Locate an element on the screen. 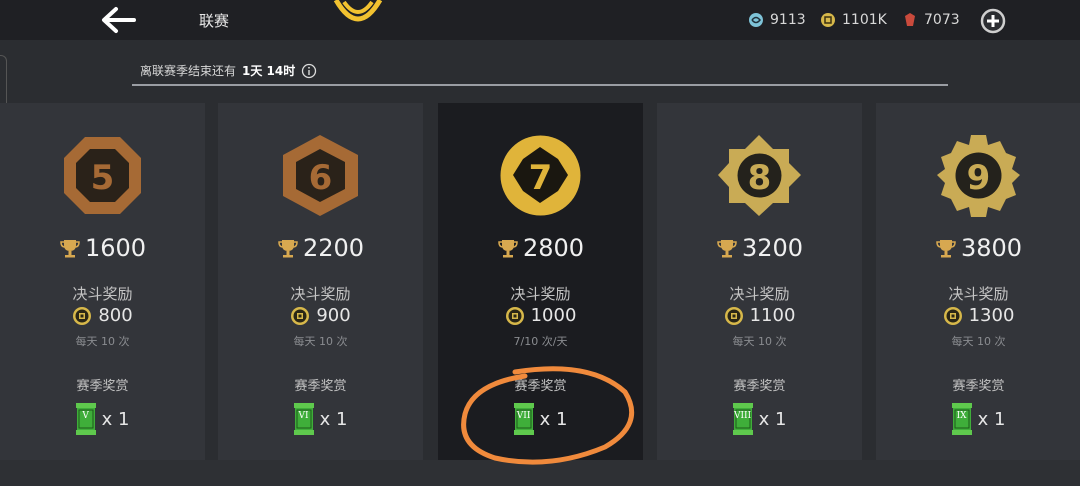  chest-tier-numeral: IX is located at coordinates (961, 416).